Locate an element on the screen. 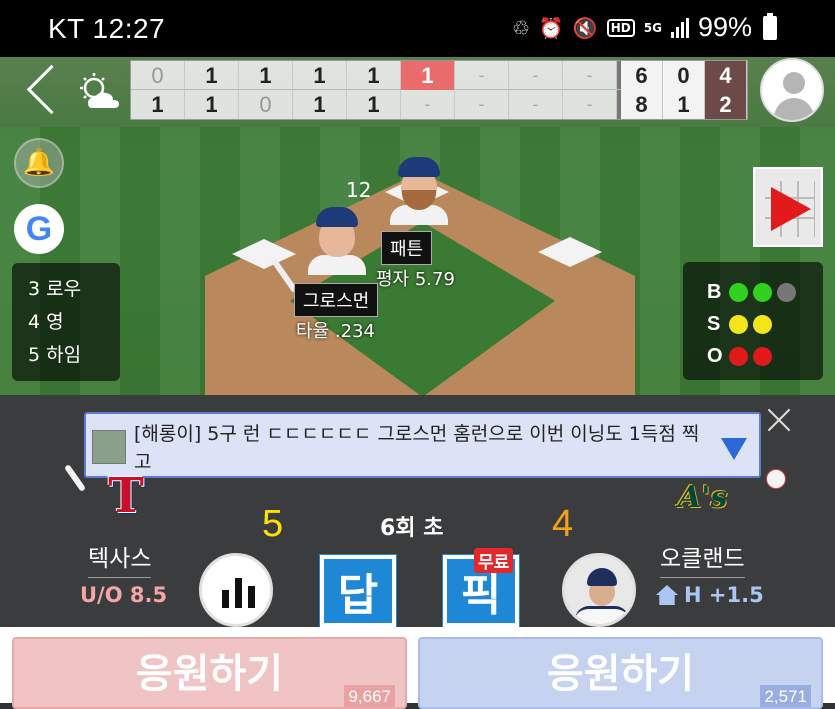 The height and width of the screenshot is (709, 835). current-inning-score: 1 is located at coordinates (428, 75).